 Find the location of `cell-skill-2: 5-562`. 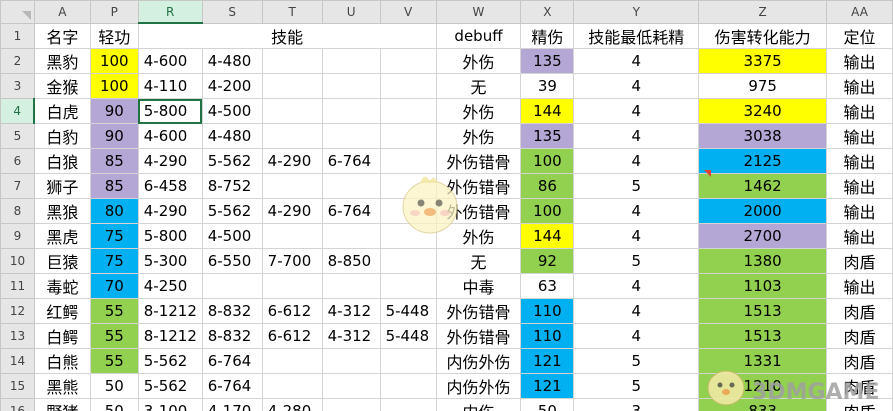

cell-skill-2: 5-562 is located at coordinates (232, 211).